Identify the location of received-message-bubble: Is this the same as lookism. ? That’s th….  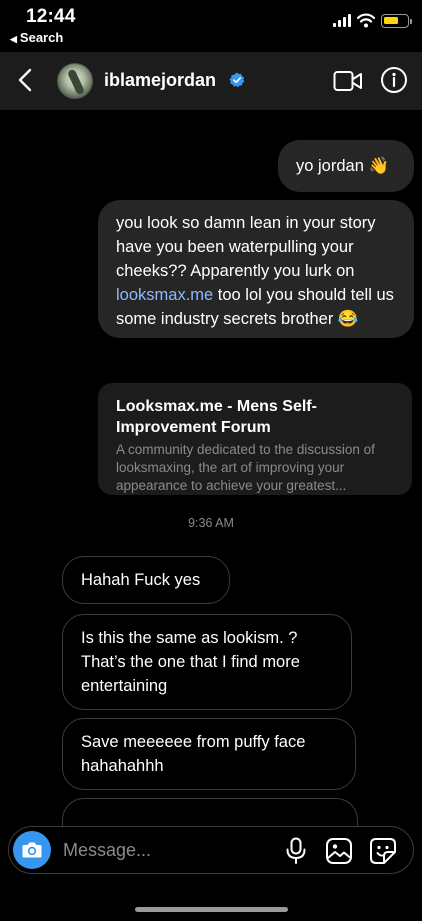
(207, 662).